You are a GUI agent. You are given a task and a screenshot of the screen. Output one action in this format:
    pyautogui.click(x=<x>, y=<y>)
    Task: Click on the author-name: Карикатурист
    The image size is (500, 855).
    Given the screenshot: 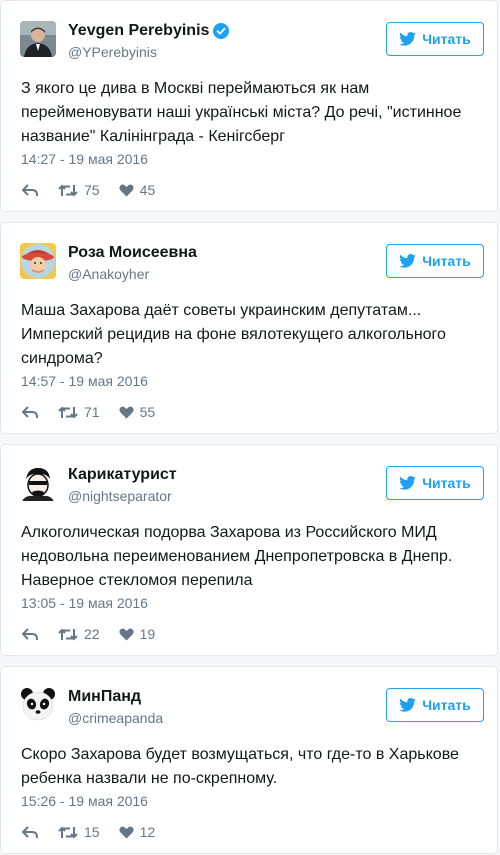 What is the action you would take?
    pyautogui.click(x=122, y=475)
    